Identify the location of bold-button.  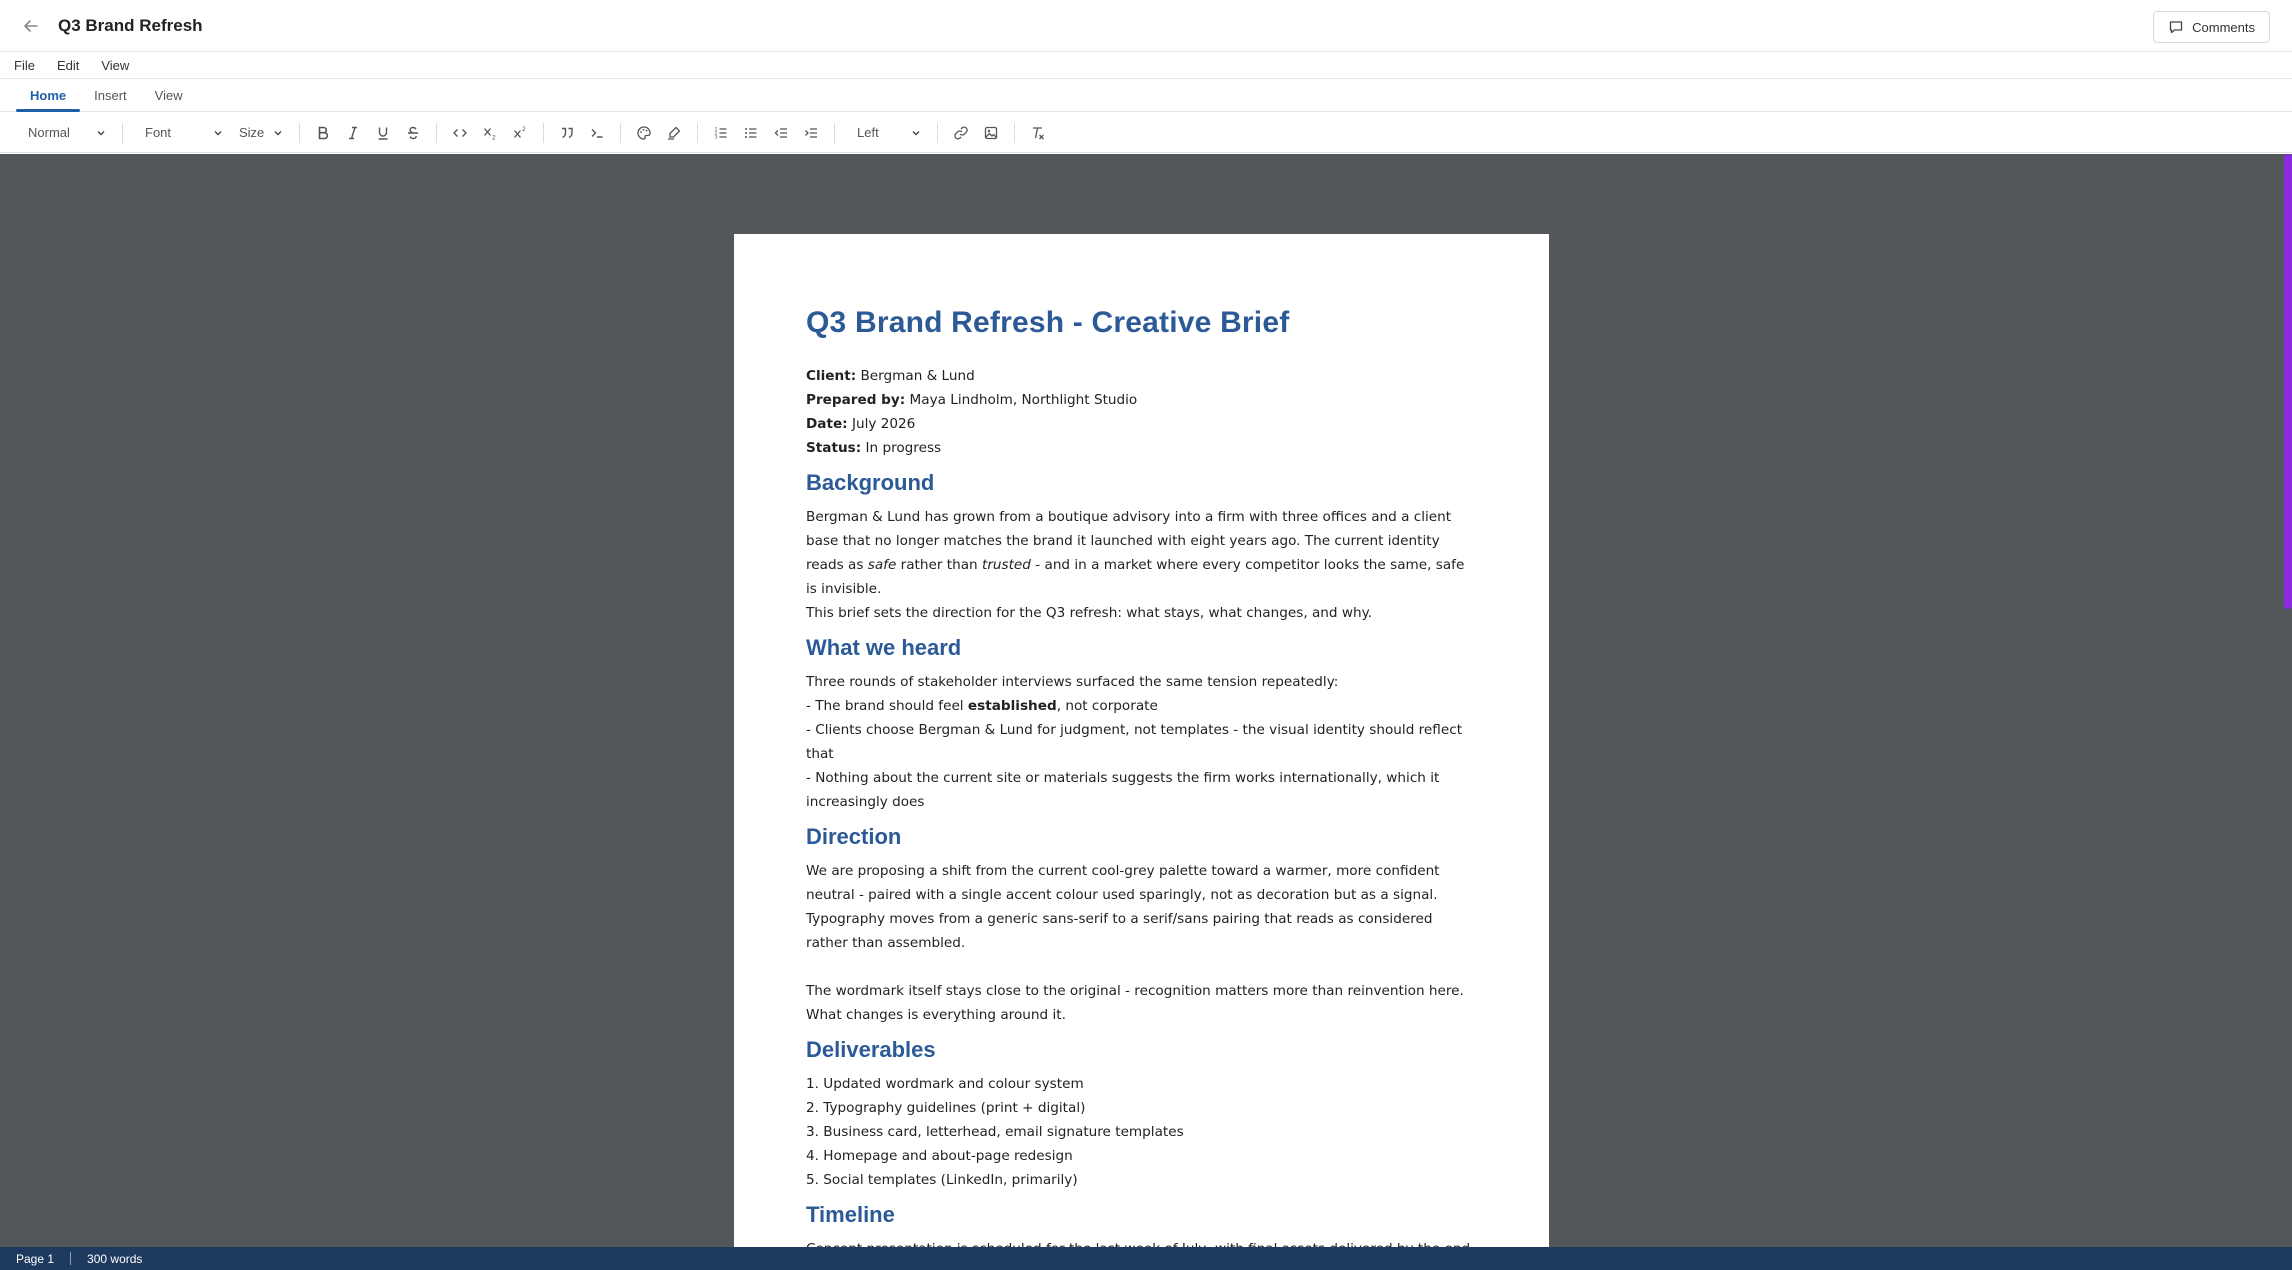
(323, 133).